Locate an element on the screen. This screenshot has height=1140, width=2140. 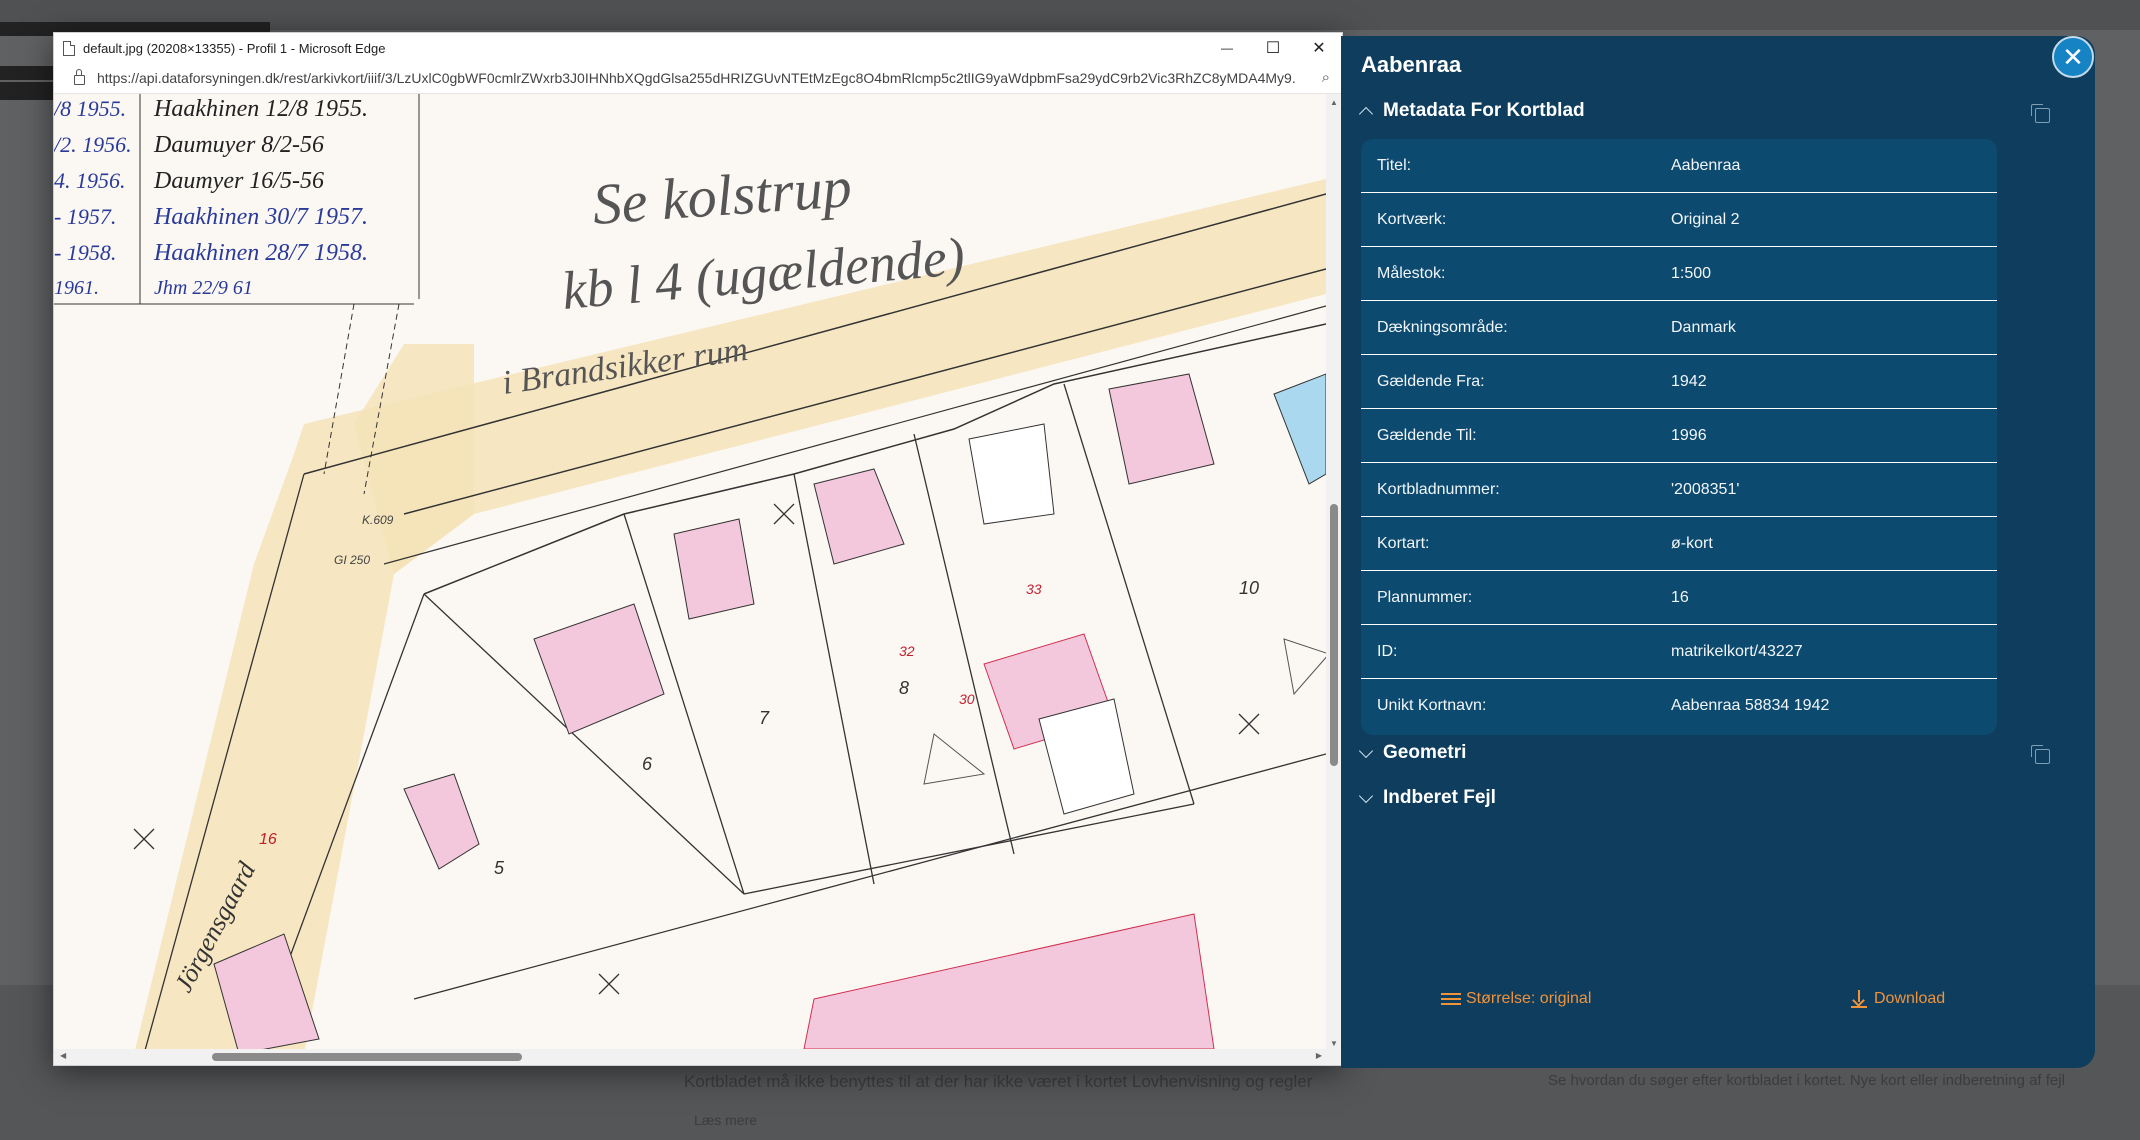
scroll-up-icon: ▲ is located at coordinates (1334, 102).